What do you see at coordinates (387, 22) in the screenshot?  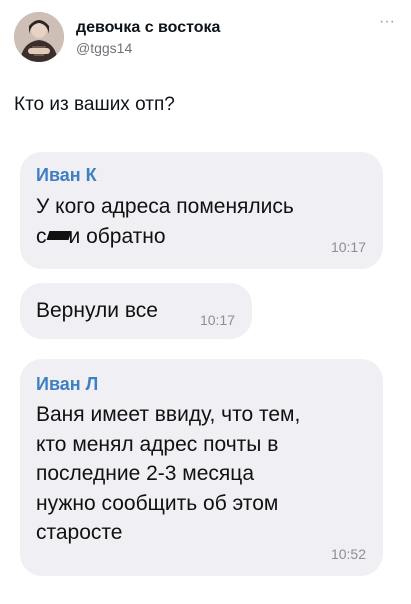 I see `more-icon: ···` at bounding box center [387, 22].